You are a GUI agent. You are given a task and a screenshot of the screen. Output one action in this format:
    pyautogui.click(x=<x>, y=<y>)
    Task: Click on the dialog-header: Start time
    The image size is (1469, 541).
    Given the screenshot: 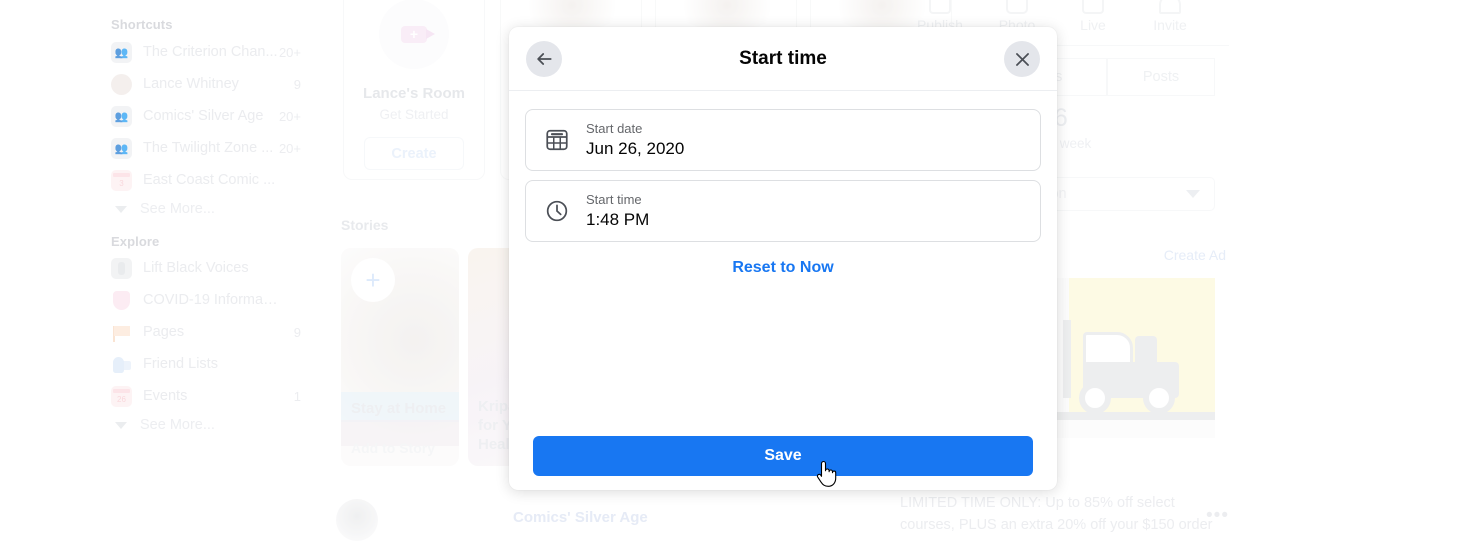 What is the action you would take?
    pyautogui.click(x=783, y=59)
    